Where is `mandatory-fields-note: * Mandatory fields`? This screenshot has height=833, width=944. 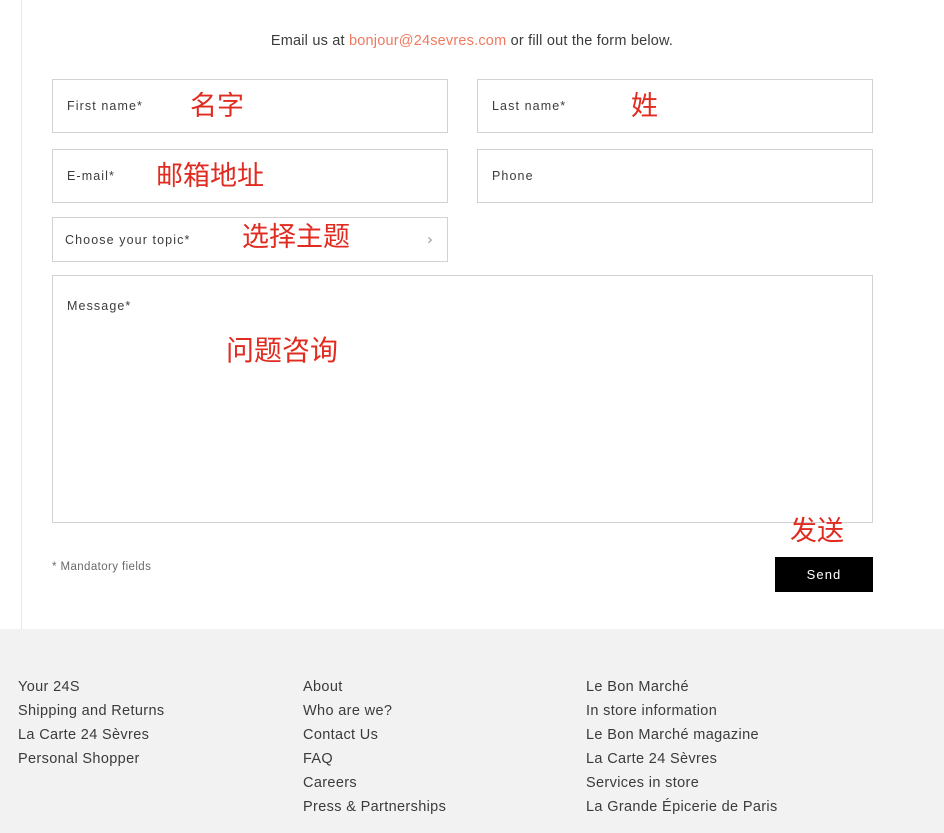
mandatory-fields-note: * Mandatory fields is located at coordinates (102, 567).